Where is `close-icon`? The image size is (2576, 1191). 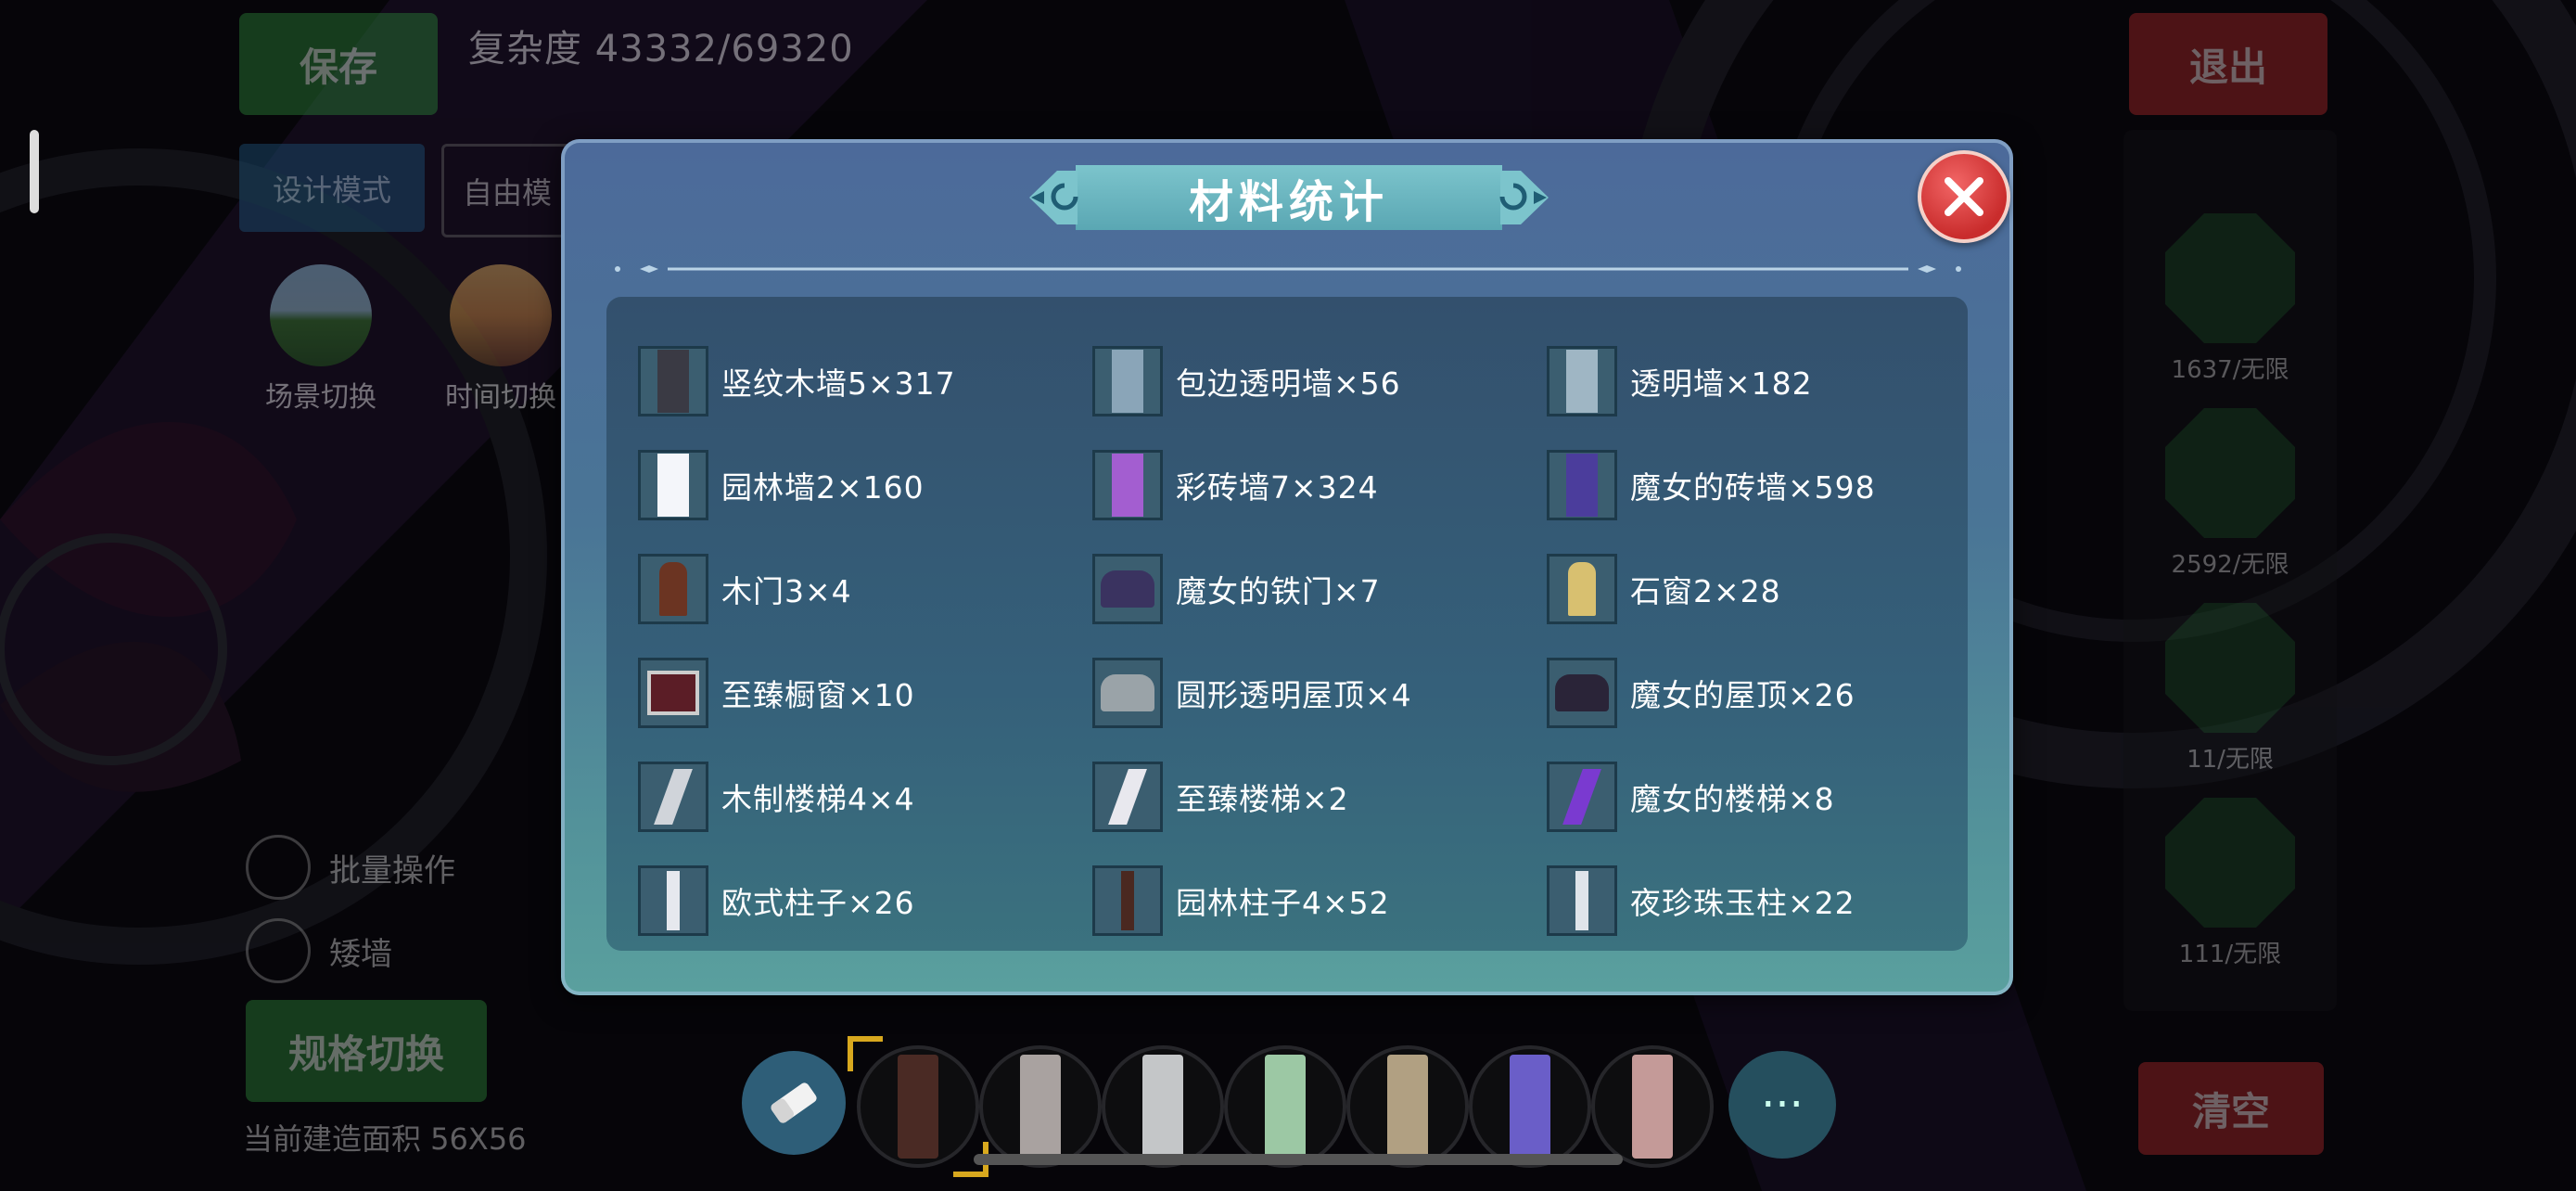 close-icon is located at coordinates (1964, 196).